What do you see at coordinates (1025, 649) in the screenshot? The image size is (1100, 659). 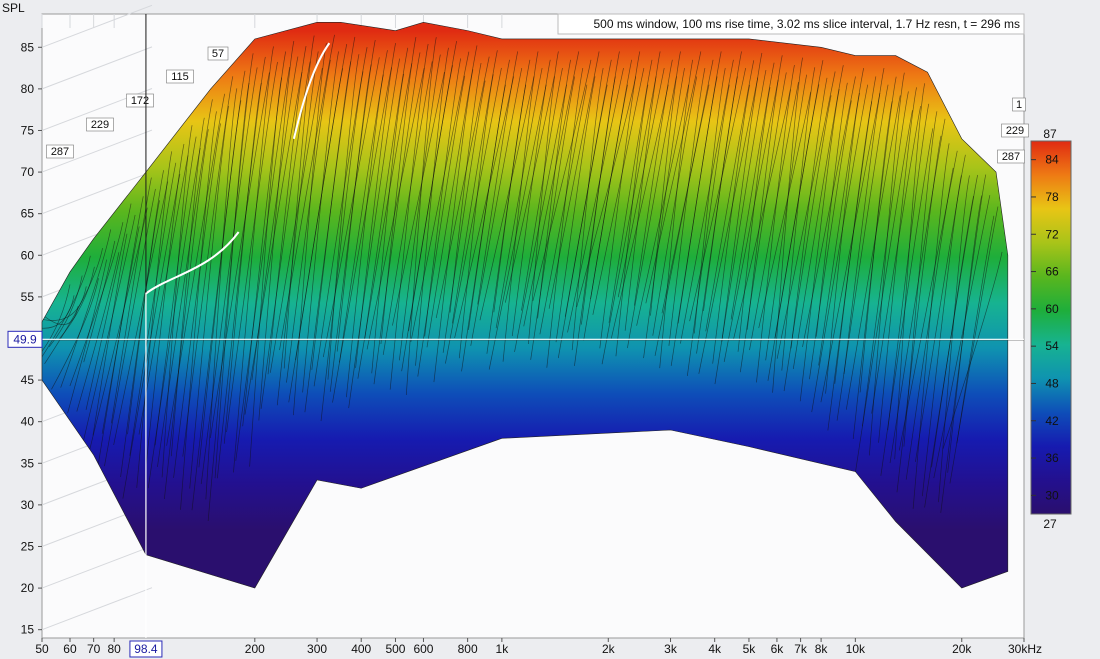 I see `x-tick-label: 30kHz` at bounding box center [1025, 649].